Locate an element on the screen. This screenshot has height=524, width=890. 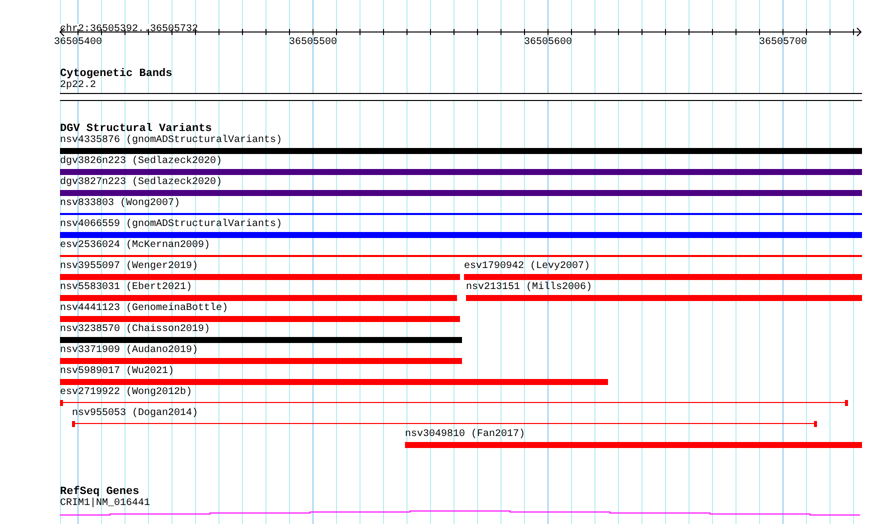
variant-label: nsv4335876 (gnomADStructuralVariants) is located at coordinates (171, 141).